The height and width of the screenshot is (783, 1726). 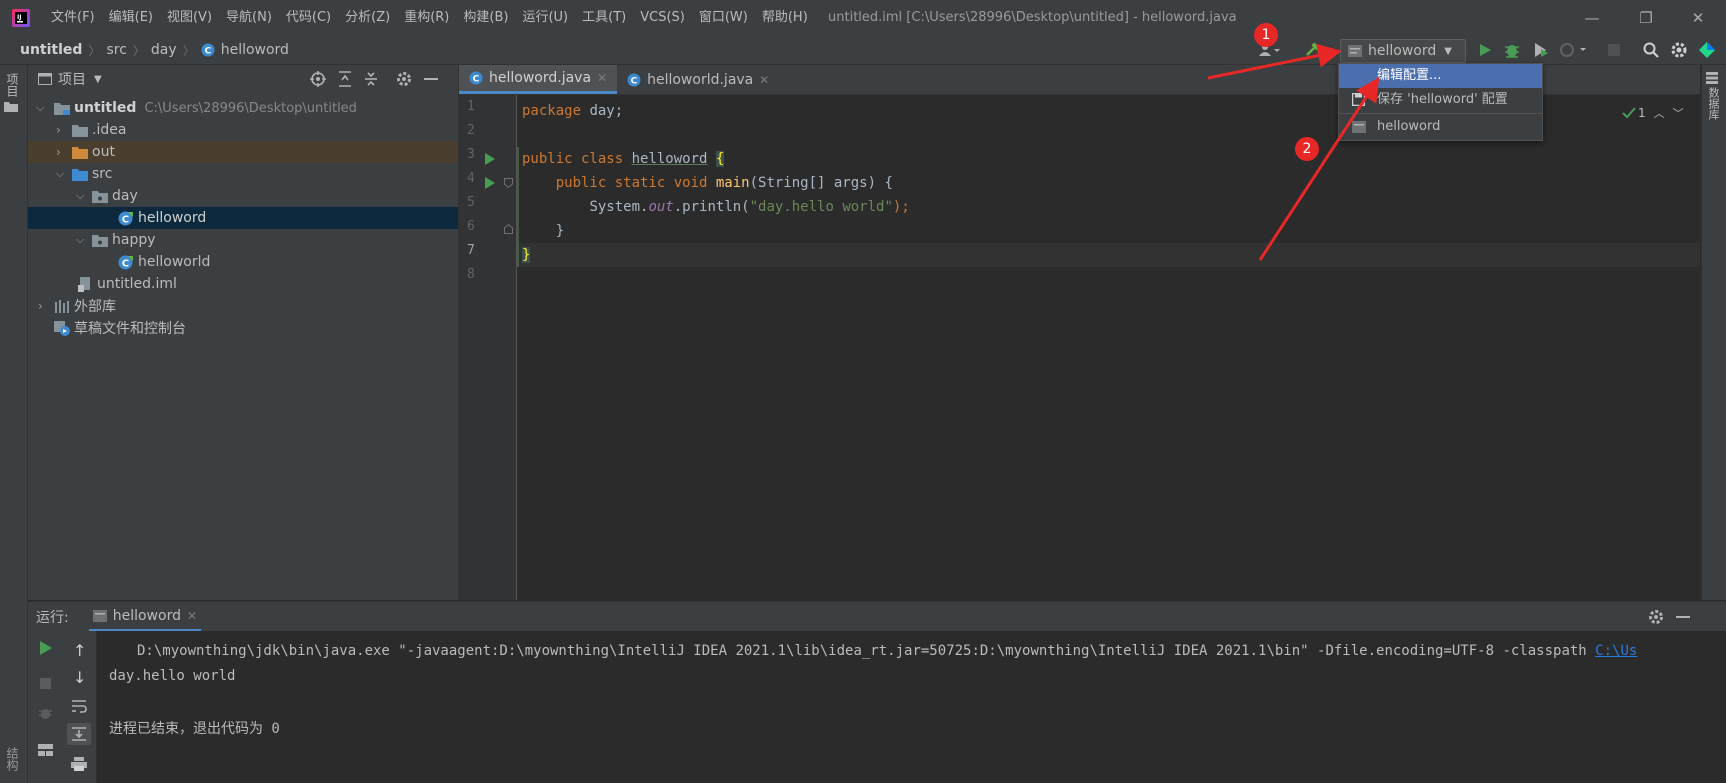 I want to click on annotation-badge-2: 2, so click(x=1307, y=149).